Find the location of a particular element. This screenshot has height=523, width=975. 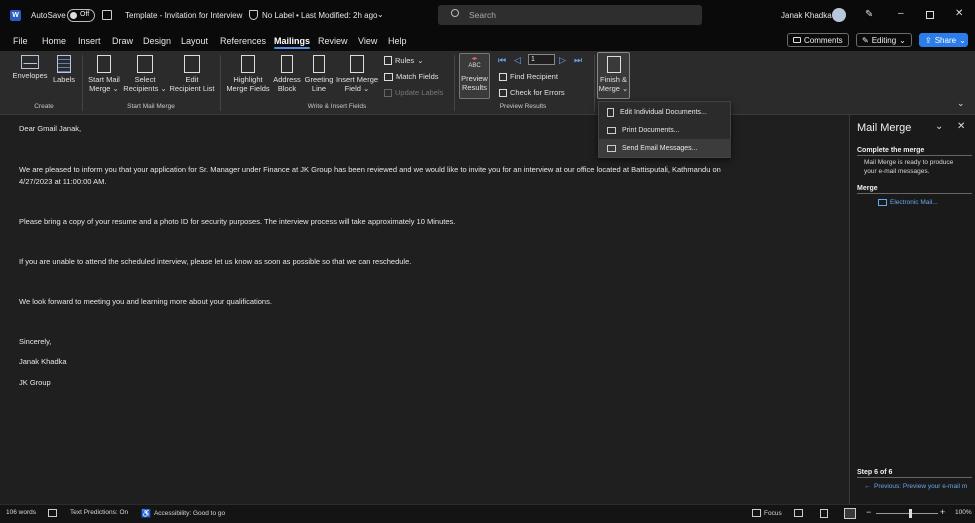

start-mail-merge-label-1: Start Mail is located at coordinates (104, 79).